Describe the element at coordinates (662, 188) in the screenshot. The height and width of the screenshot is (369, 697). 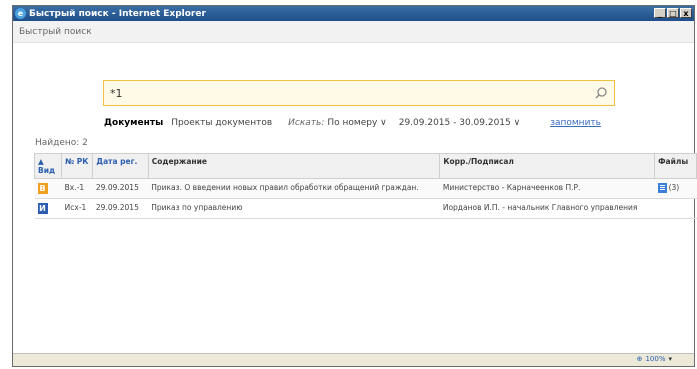
I see `file-icon` at that location.